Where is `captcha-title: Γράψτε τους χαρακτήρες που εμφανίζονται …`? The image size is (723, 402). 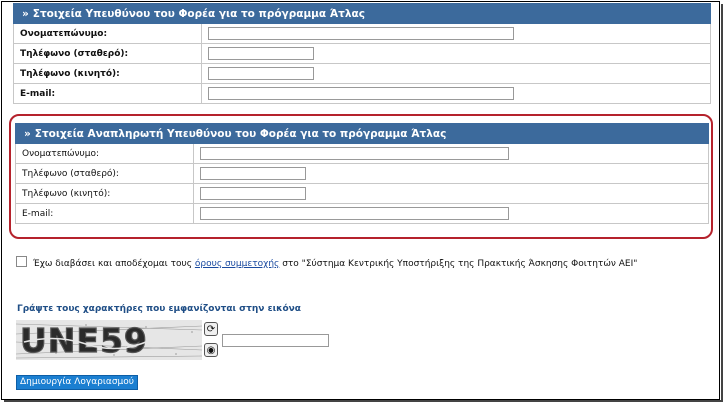 captcha-title: Γράψτε τους χαρακτήρες που εμφανίζονται … is located at coordinates (159, 309).